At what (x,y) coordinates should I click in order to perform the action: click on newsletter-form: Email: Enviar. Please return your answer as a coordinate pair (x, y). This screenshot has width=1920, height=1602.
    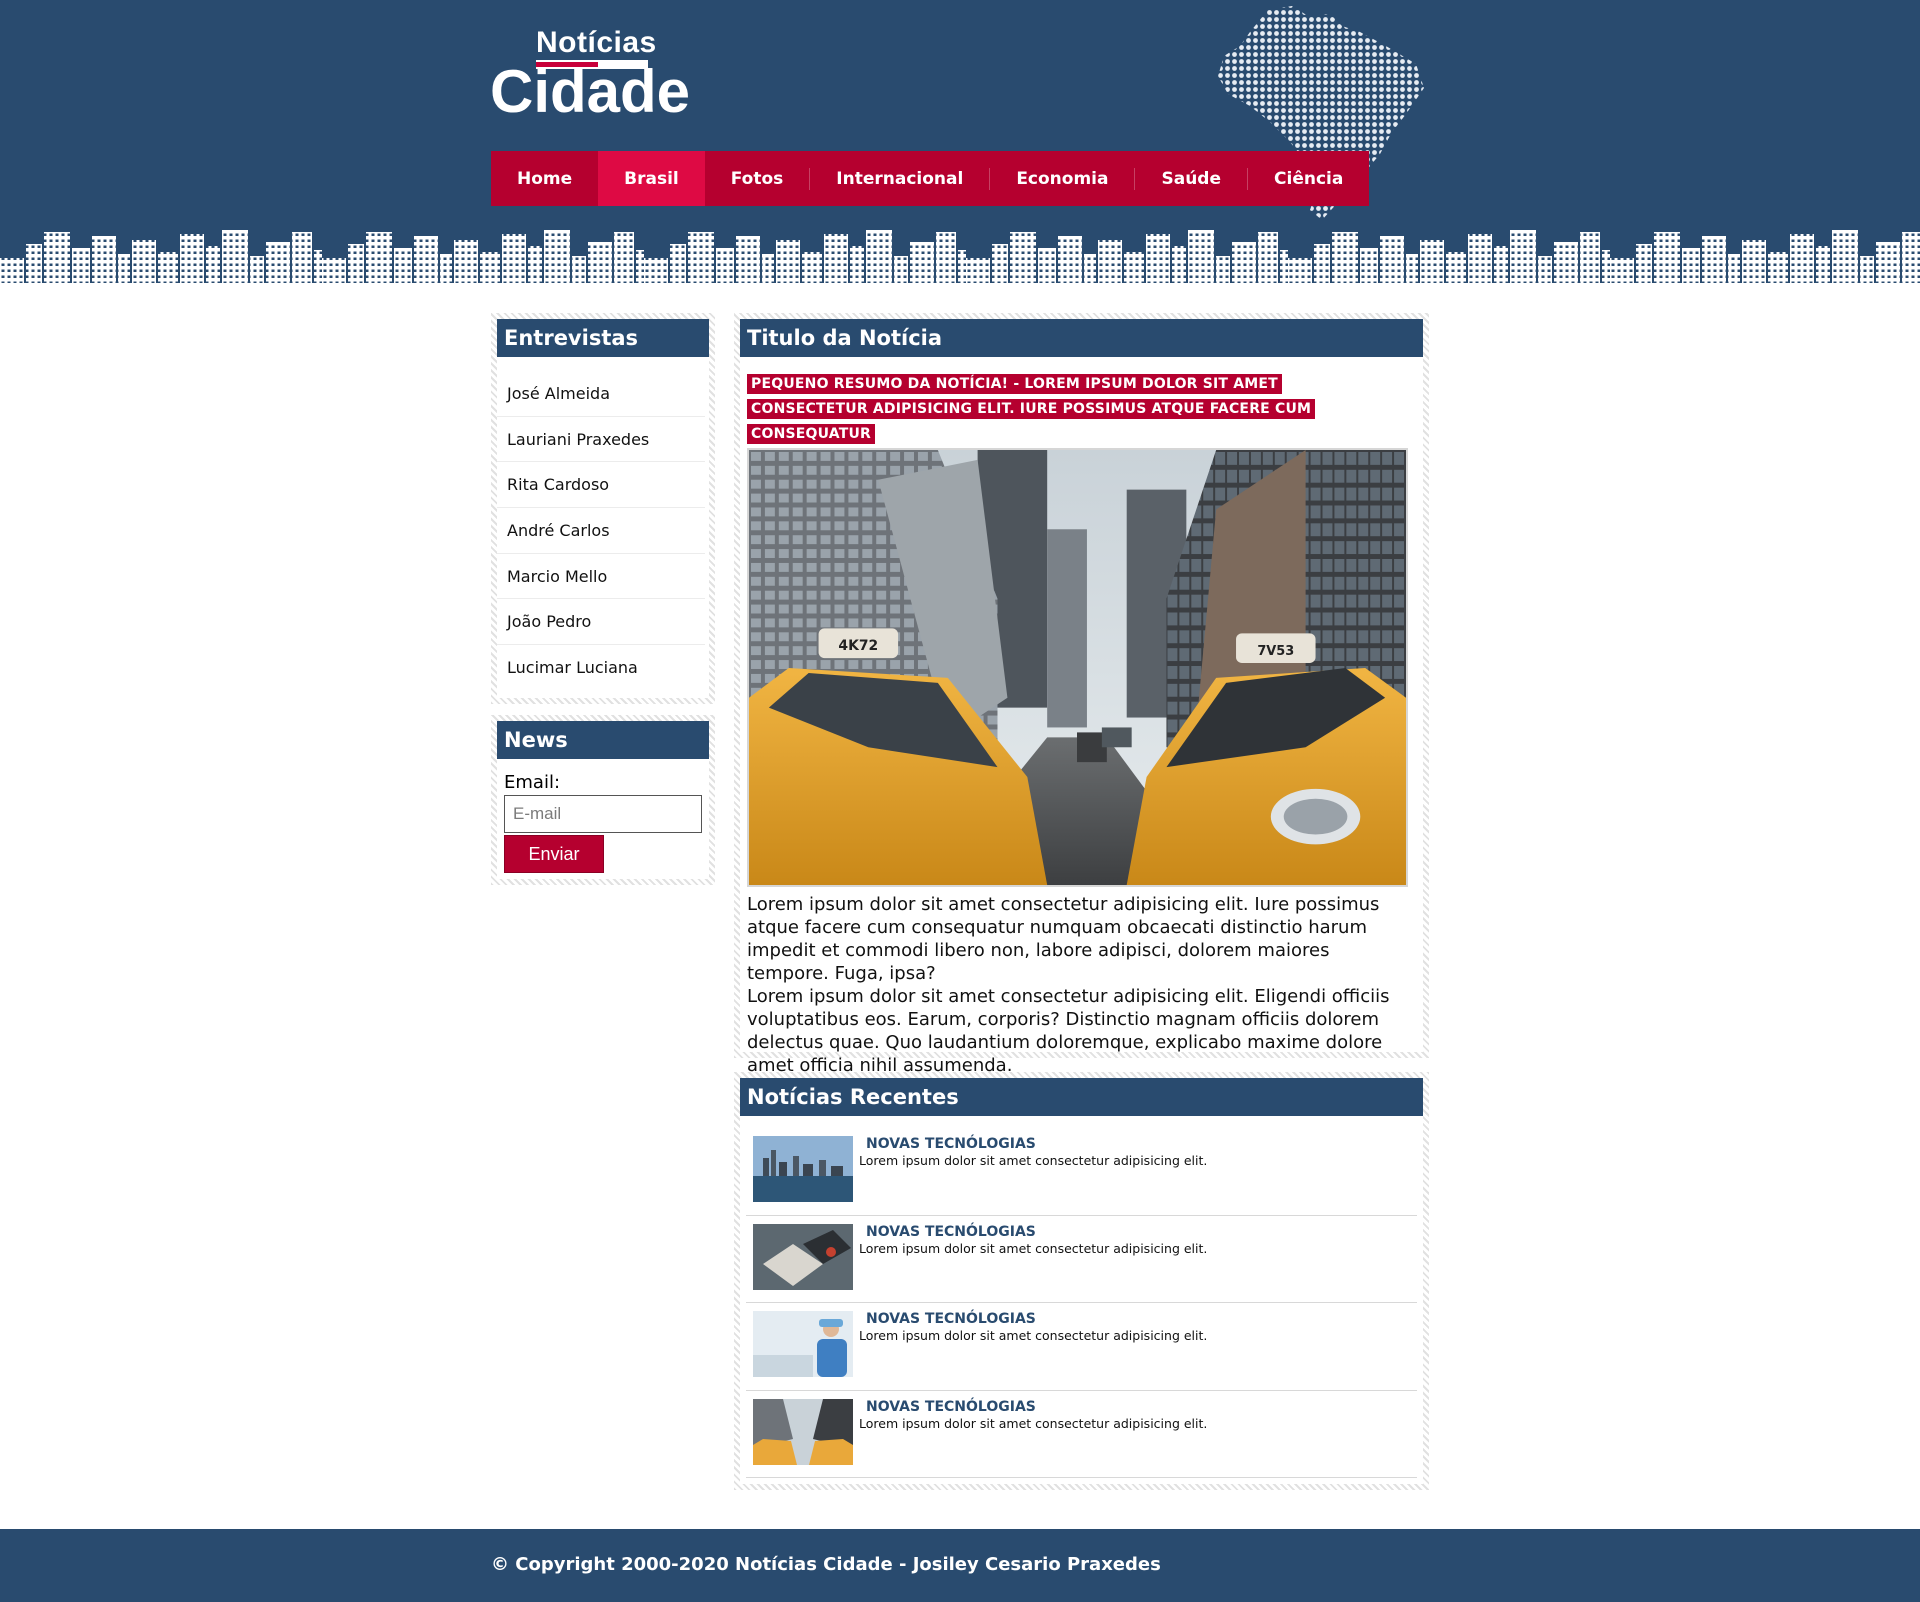
    Looking at the image, I should click on (603, 816).